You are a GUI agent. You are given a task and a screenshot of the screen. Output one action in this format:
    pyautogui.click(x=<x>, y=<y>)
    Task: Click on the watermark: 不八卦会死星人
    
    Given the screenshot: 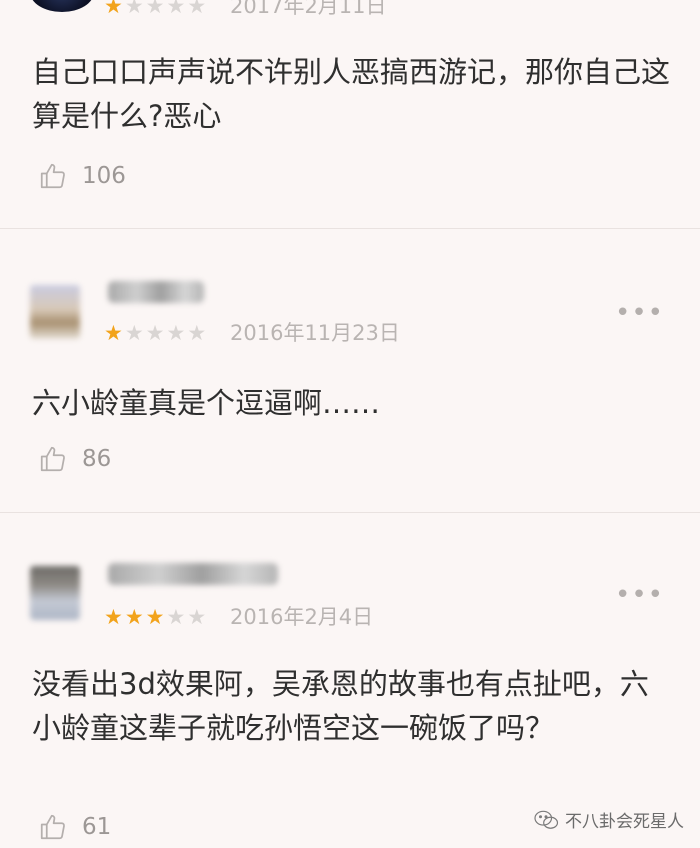 What is the action you would take?
    pyautogui.click(x=608, y=819)
    